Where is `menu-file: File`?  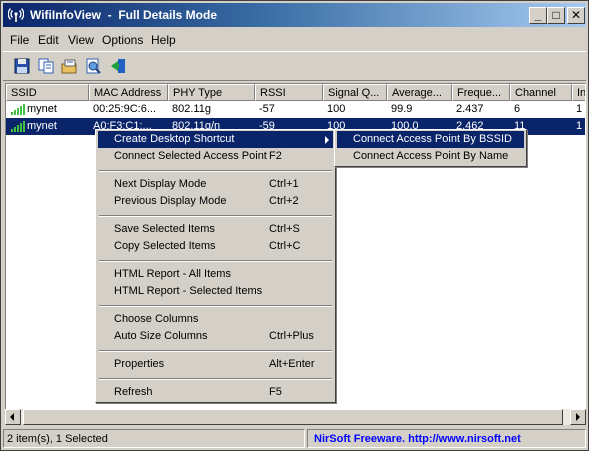
menu-file: File is located at coordinates (19, 40).